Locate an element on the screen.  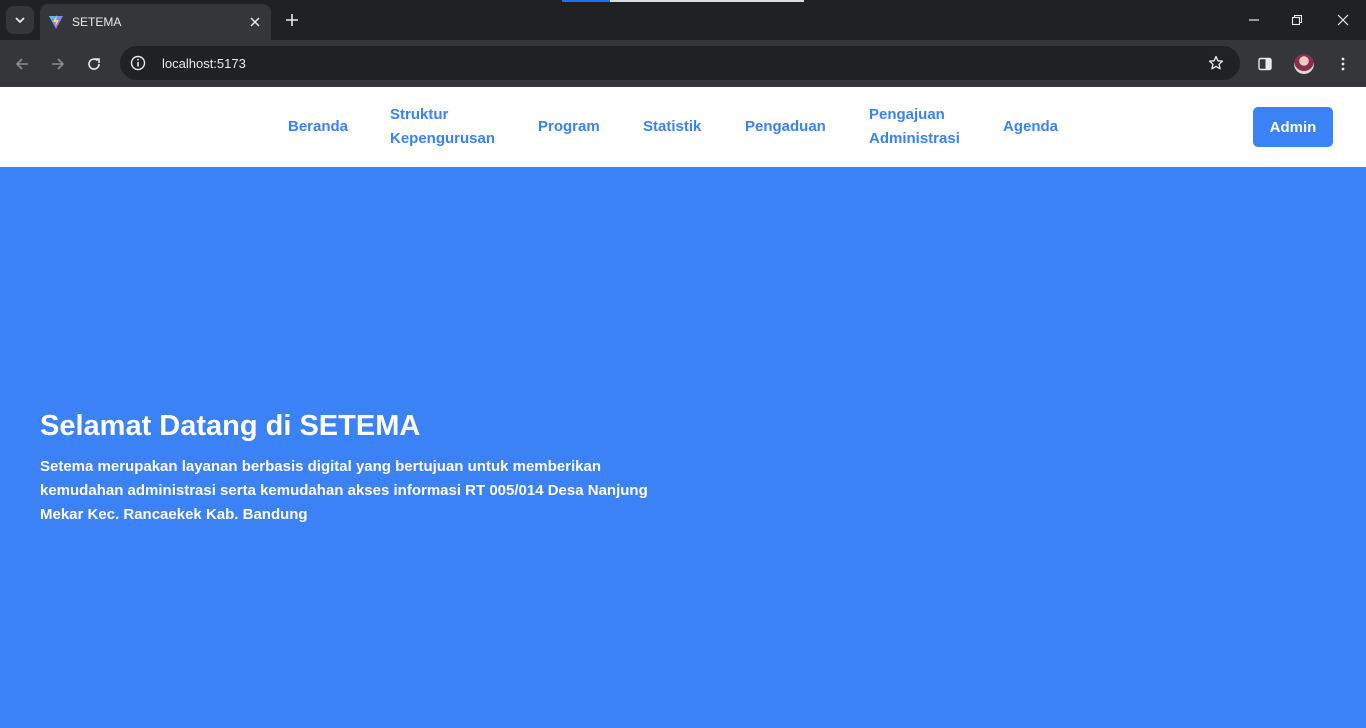
nav-item-pengaduan: Pengaduan is located at coordinates (785, 127).